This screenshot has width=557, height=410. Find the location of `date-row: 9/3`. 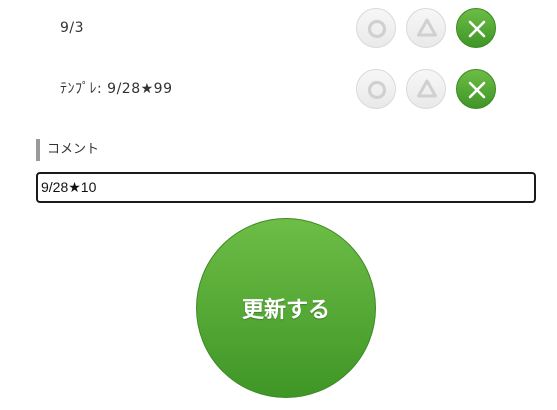

date-row: 9/3 is located at coordinates (278, 28).